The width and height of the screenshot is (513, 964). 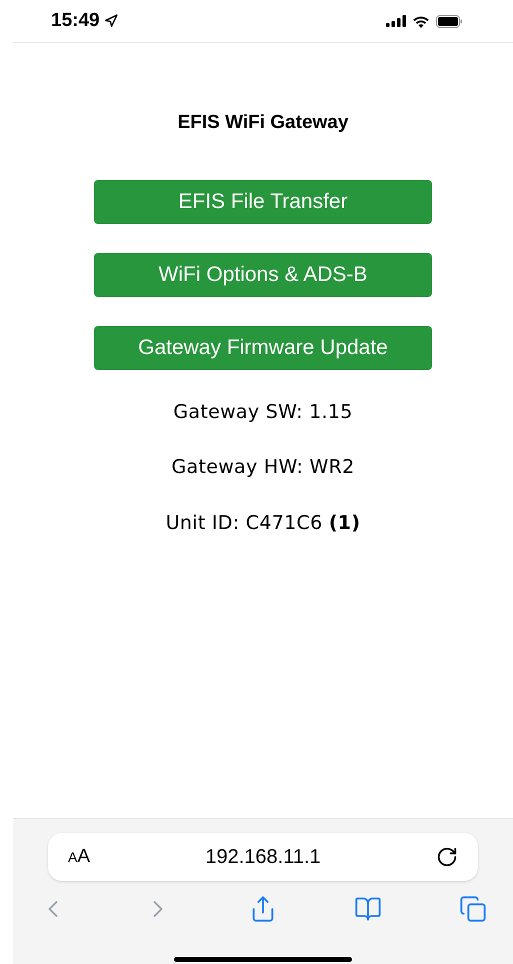 What do you see at coordinates (263, 412) in the screenshot?
I see `info-text: Gateway SW: 1.15` at bounding box center [263, 412].